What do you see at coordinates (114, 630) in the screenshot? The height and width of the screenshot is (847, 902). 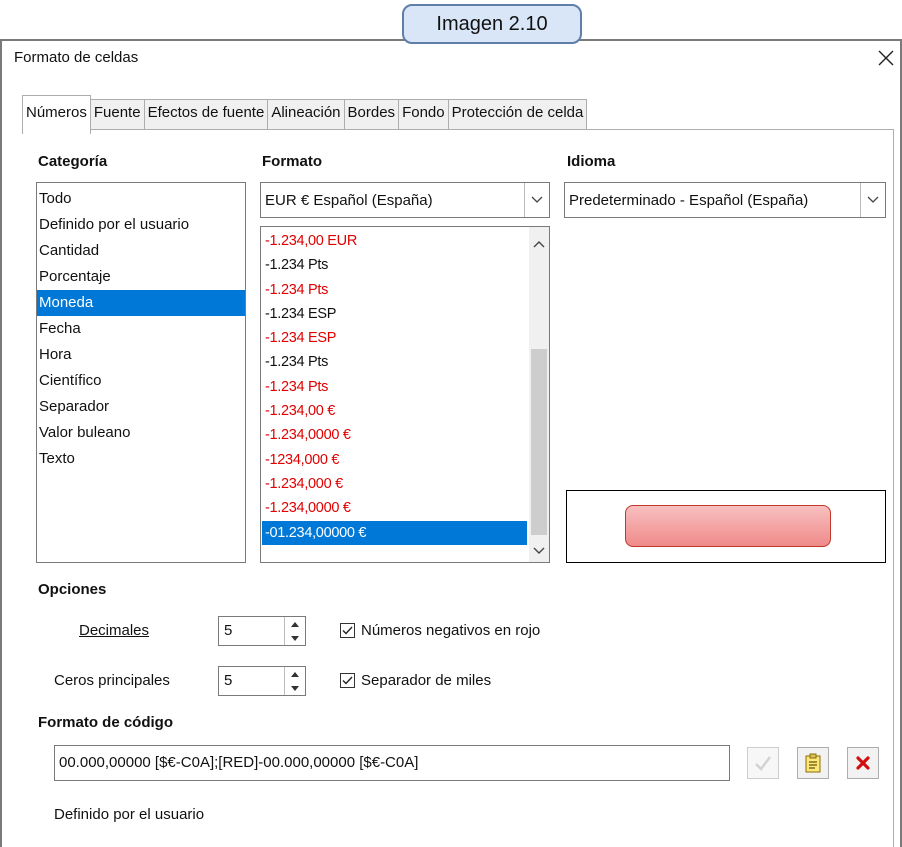 I see `decimales-label: Decimales` at bounding box center [114, 630].